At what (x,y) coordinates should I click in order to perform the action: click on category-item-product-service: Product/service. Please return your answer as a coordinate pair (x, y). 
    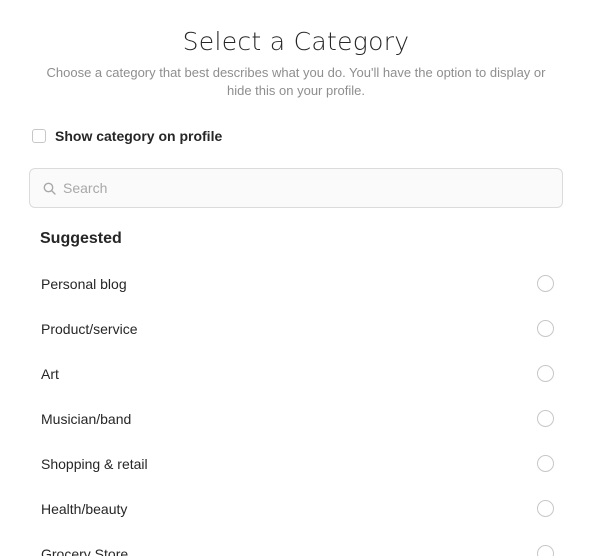
    Looking at the image, I should click on (296, 328).